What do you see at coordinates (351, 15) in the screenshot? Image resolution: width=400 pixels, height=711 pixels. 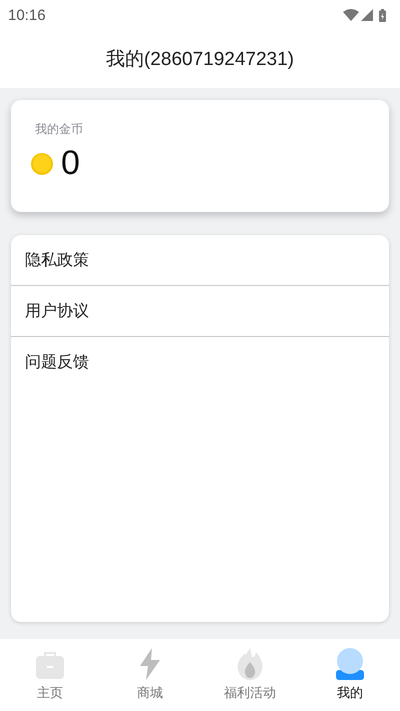 I see `wifi-icon` at bounding box center [351, 15].